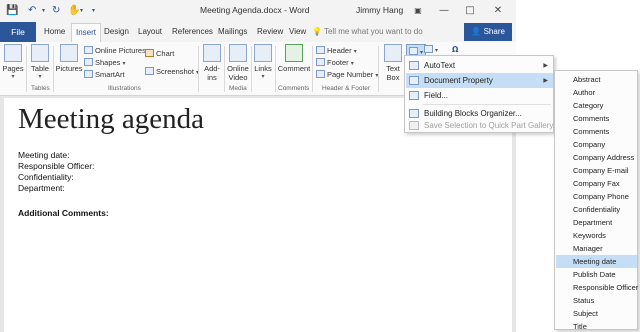 This screenshot has width=640, height=332. Describe the element at coordinates (120, 50) in the screenshot. I see `online-pictures-label: Online Pictures` at that location.